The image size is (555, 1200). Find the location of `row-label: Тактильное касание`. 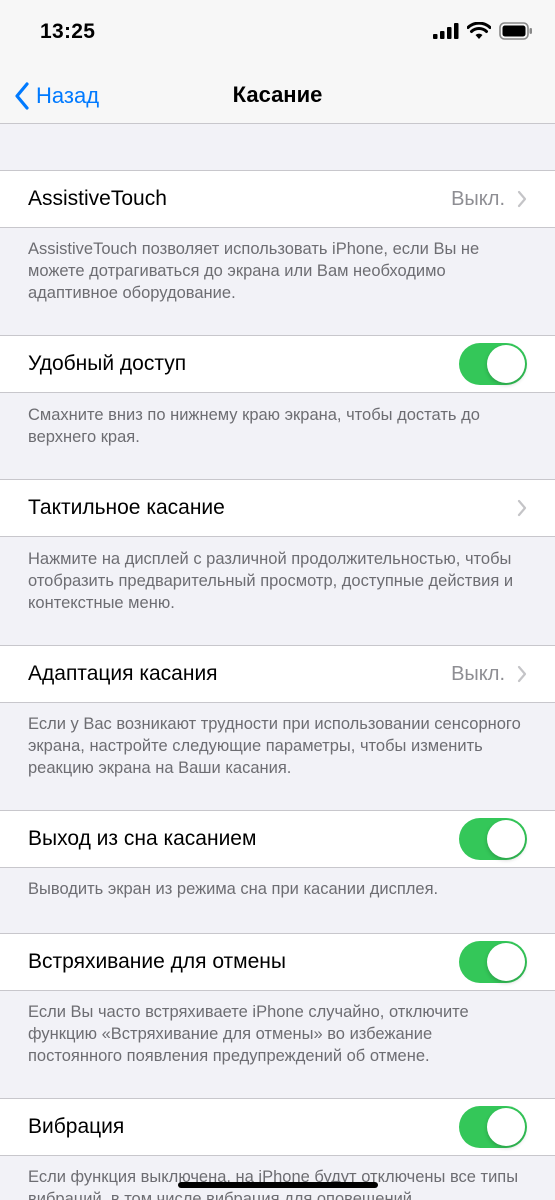

row-label: Тактильное касание is located at coordinates (126, 507).